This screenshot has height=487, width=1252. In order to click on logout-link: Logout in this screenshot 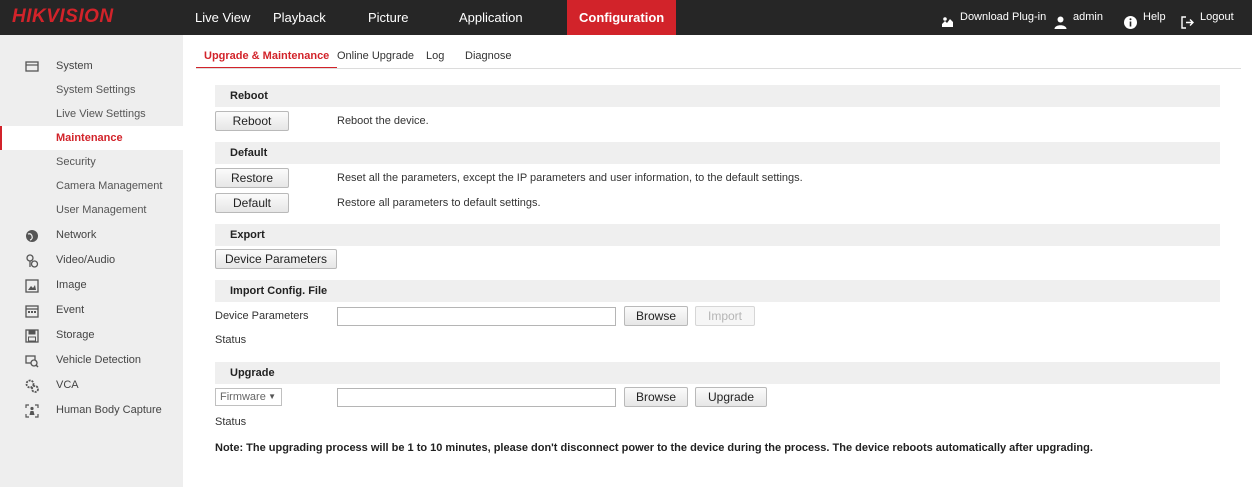, I will do `click(1207, 17)`.